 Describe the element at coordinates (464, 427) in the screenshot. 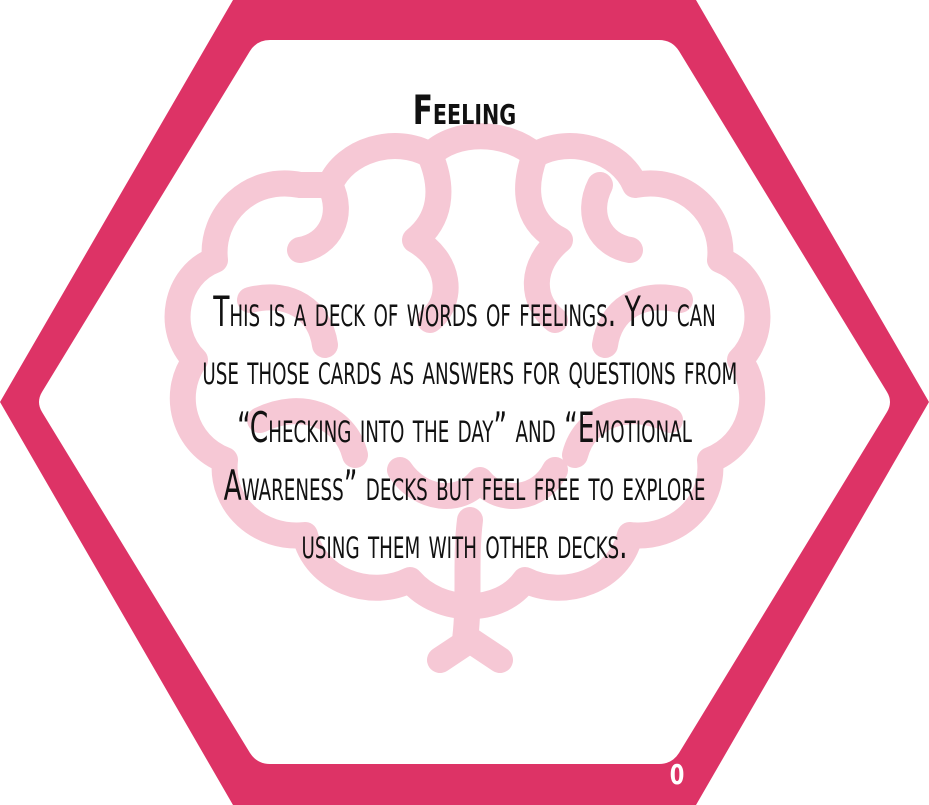

I see `description-line: “Checking into the day” and “Emotional` at that location.